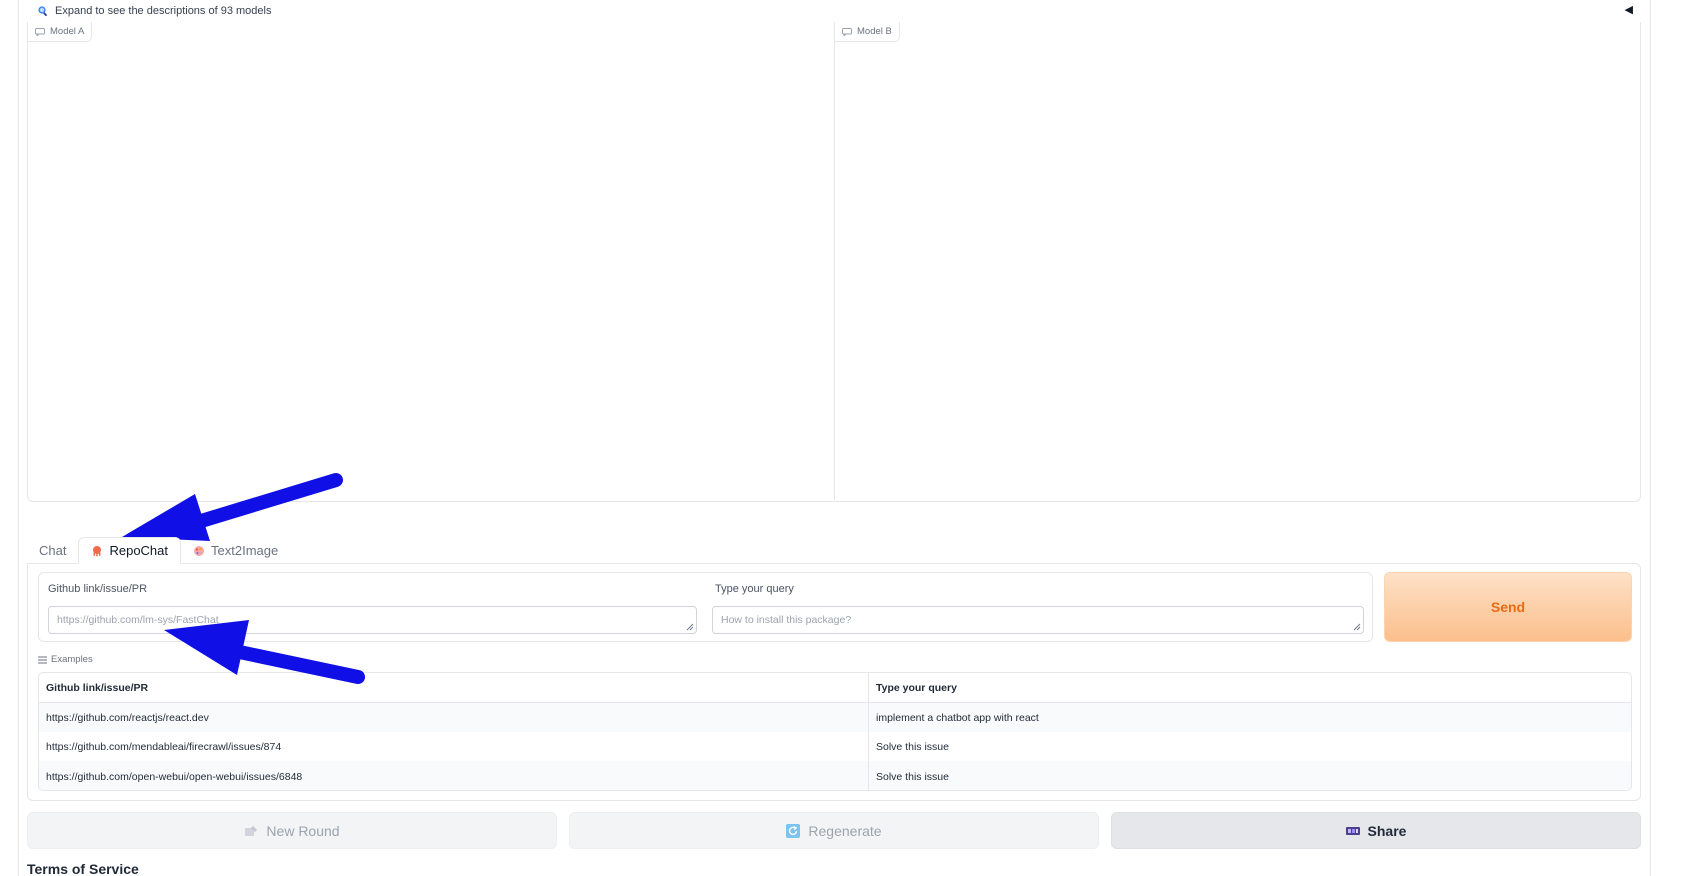  Describe the element at coordinates (98, 589) in the screenshot. I see `github-link-label: Github link/issue/PR` at that location.